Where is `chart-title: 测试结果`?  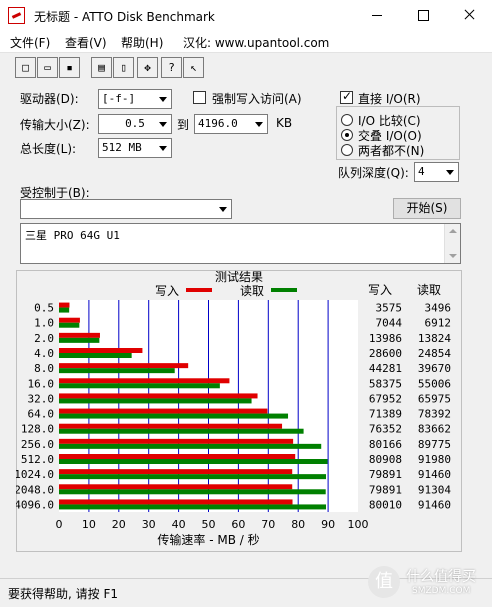
chart-title: 测试结果 is located at coordinates (239, 277).